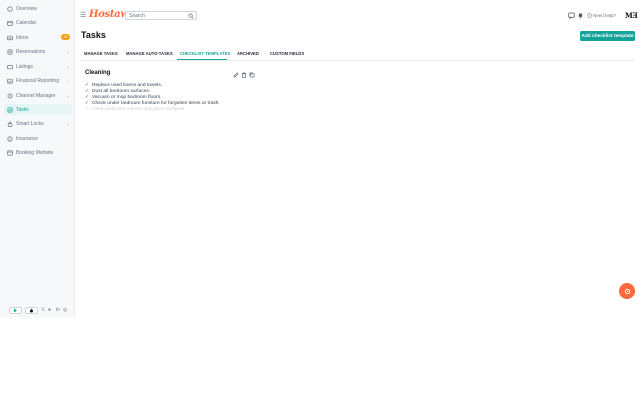  What do you see at coordinates (31, 51) in the screenshot?
I see `sidebar-item-label: Reservations` at bounding box center [31, 51].